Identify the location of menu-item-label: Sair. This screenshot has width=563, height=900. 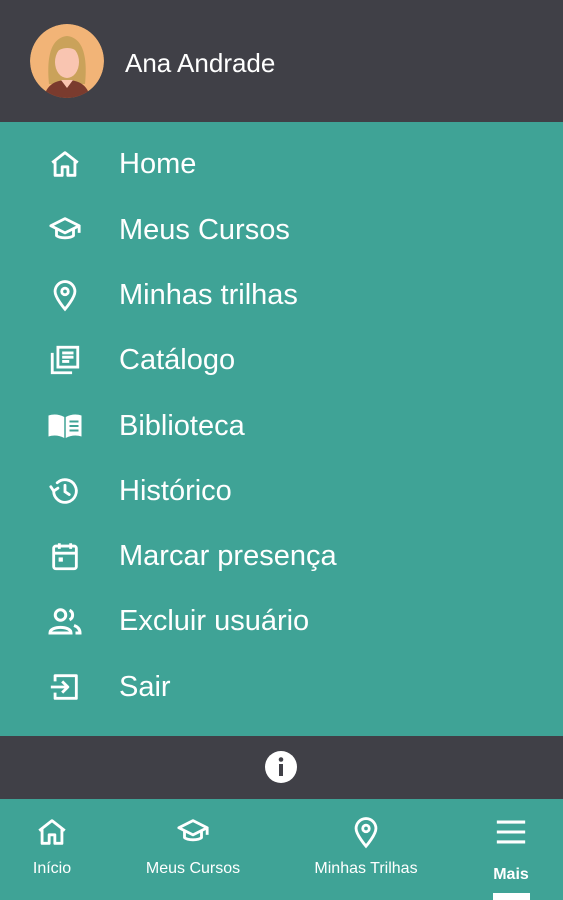
(145, 687).